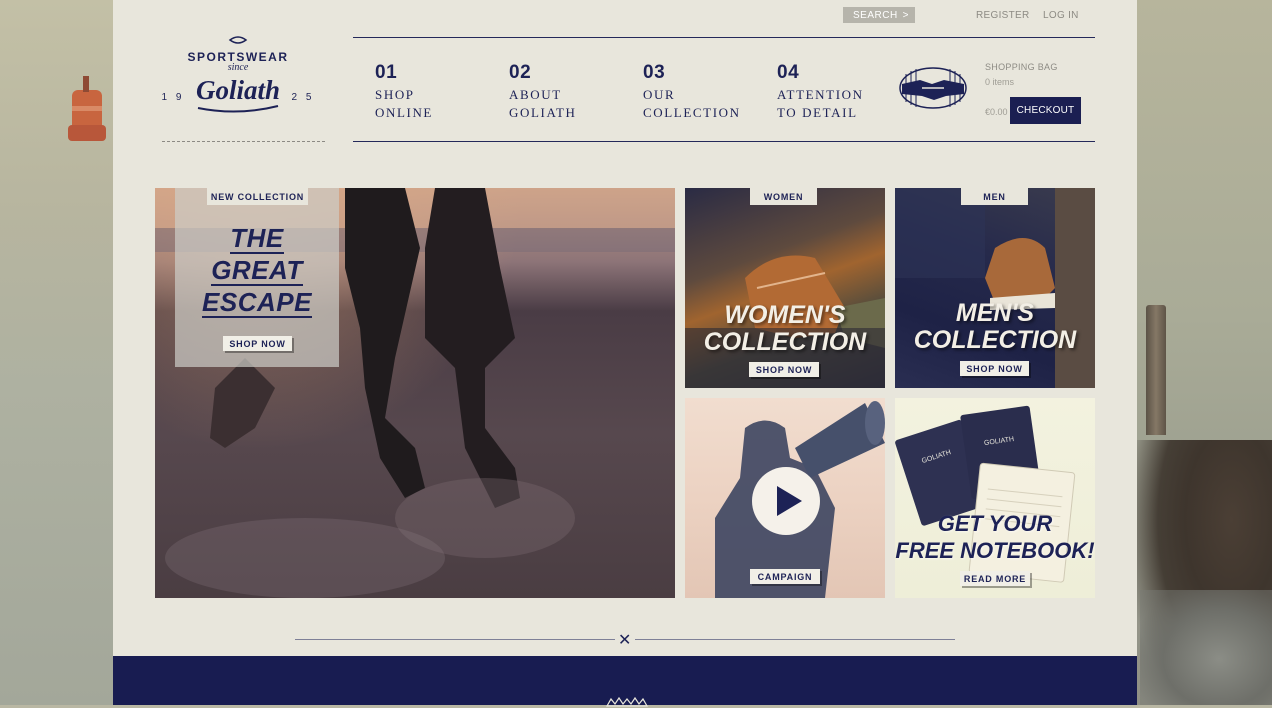  I want to click on nav-number: 02, so click(520, 72).